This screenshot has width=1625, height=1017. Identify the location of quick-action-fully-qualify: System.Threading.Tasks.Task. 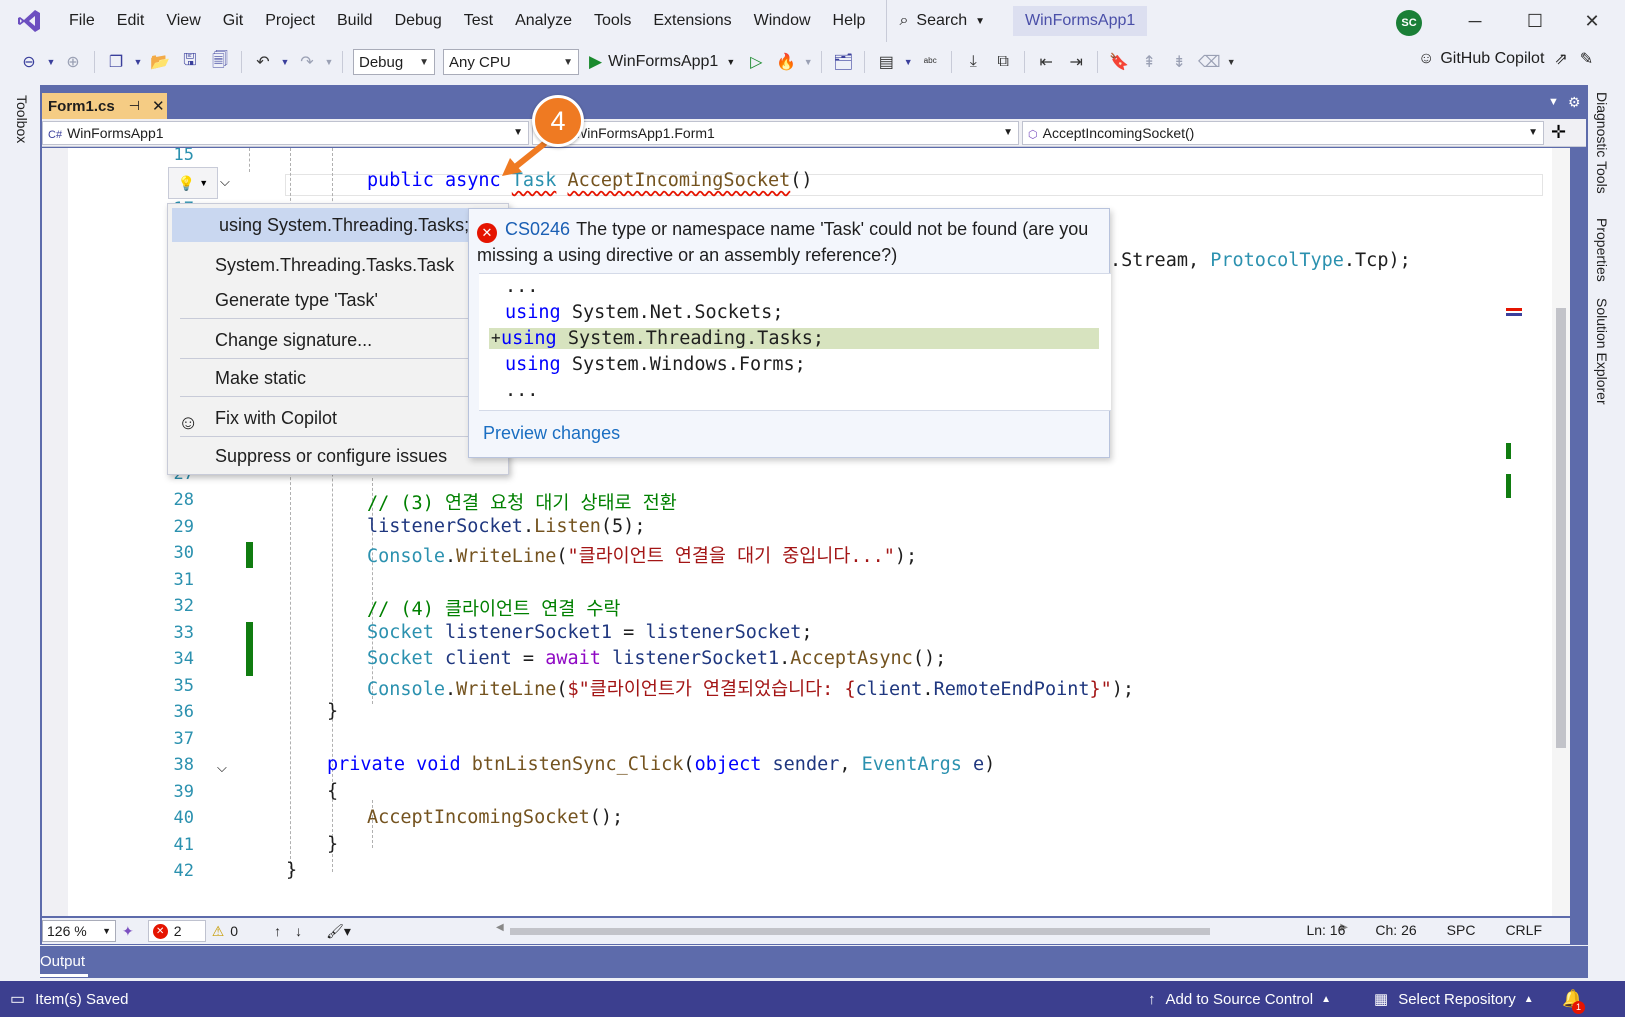
(318, 265).